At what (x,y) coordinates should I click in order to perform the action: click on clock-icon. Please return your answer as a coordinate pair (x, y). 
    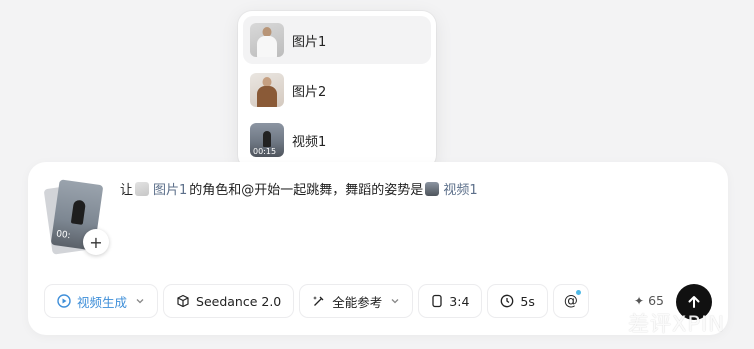
    Looking at the image, I should click on (507, 301).